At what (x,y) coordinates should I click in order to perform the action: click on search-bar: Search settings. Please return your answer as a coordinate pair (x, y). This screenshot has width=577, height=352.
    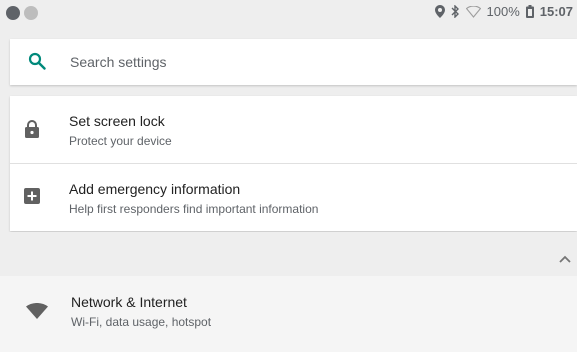
    Looking at the image, I should click on (293, 62).